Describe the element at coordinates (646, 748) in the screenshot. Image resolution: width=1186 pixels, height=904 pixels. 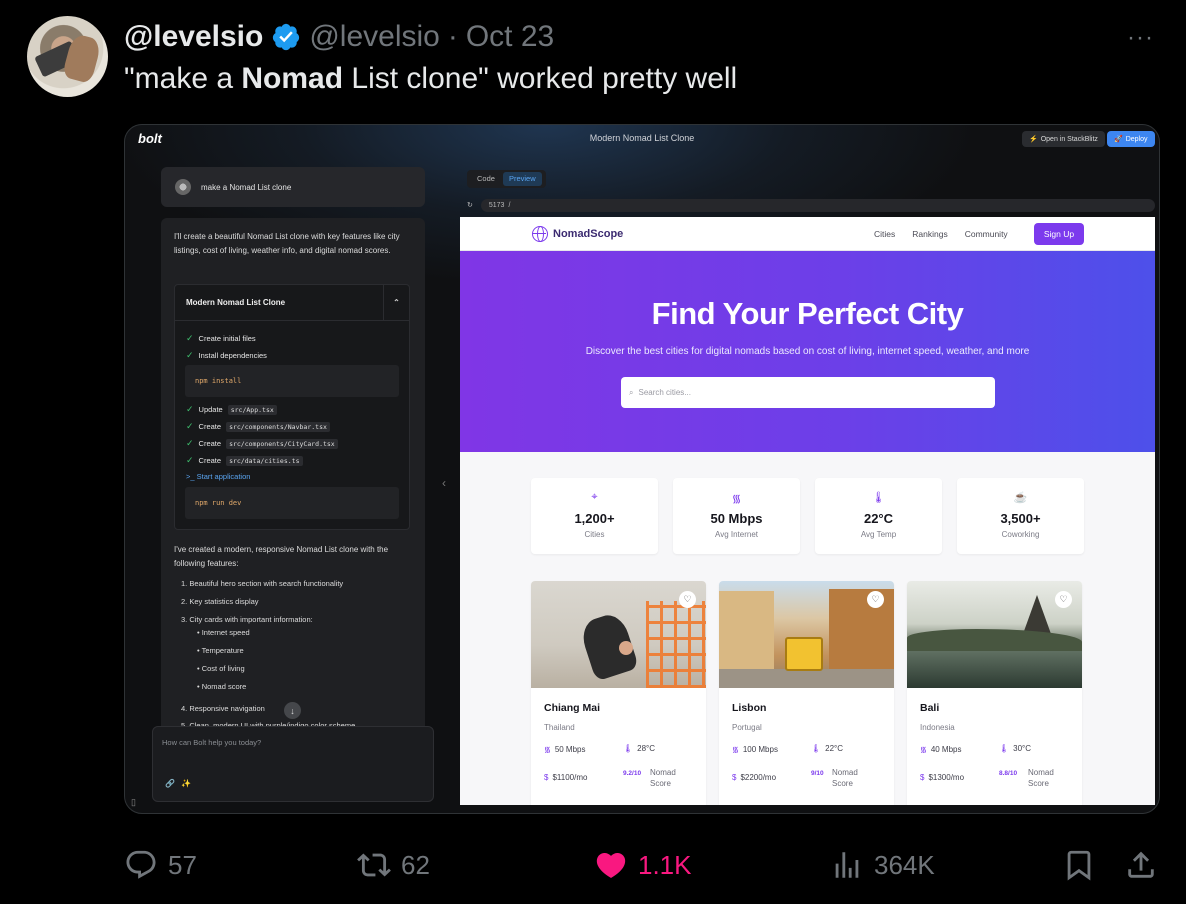
I see `temp-value: 28°C` at that location.